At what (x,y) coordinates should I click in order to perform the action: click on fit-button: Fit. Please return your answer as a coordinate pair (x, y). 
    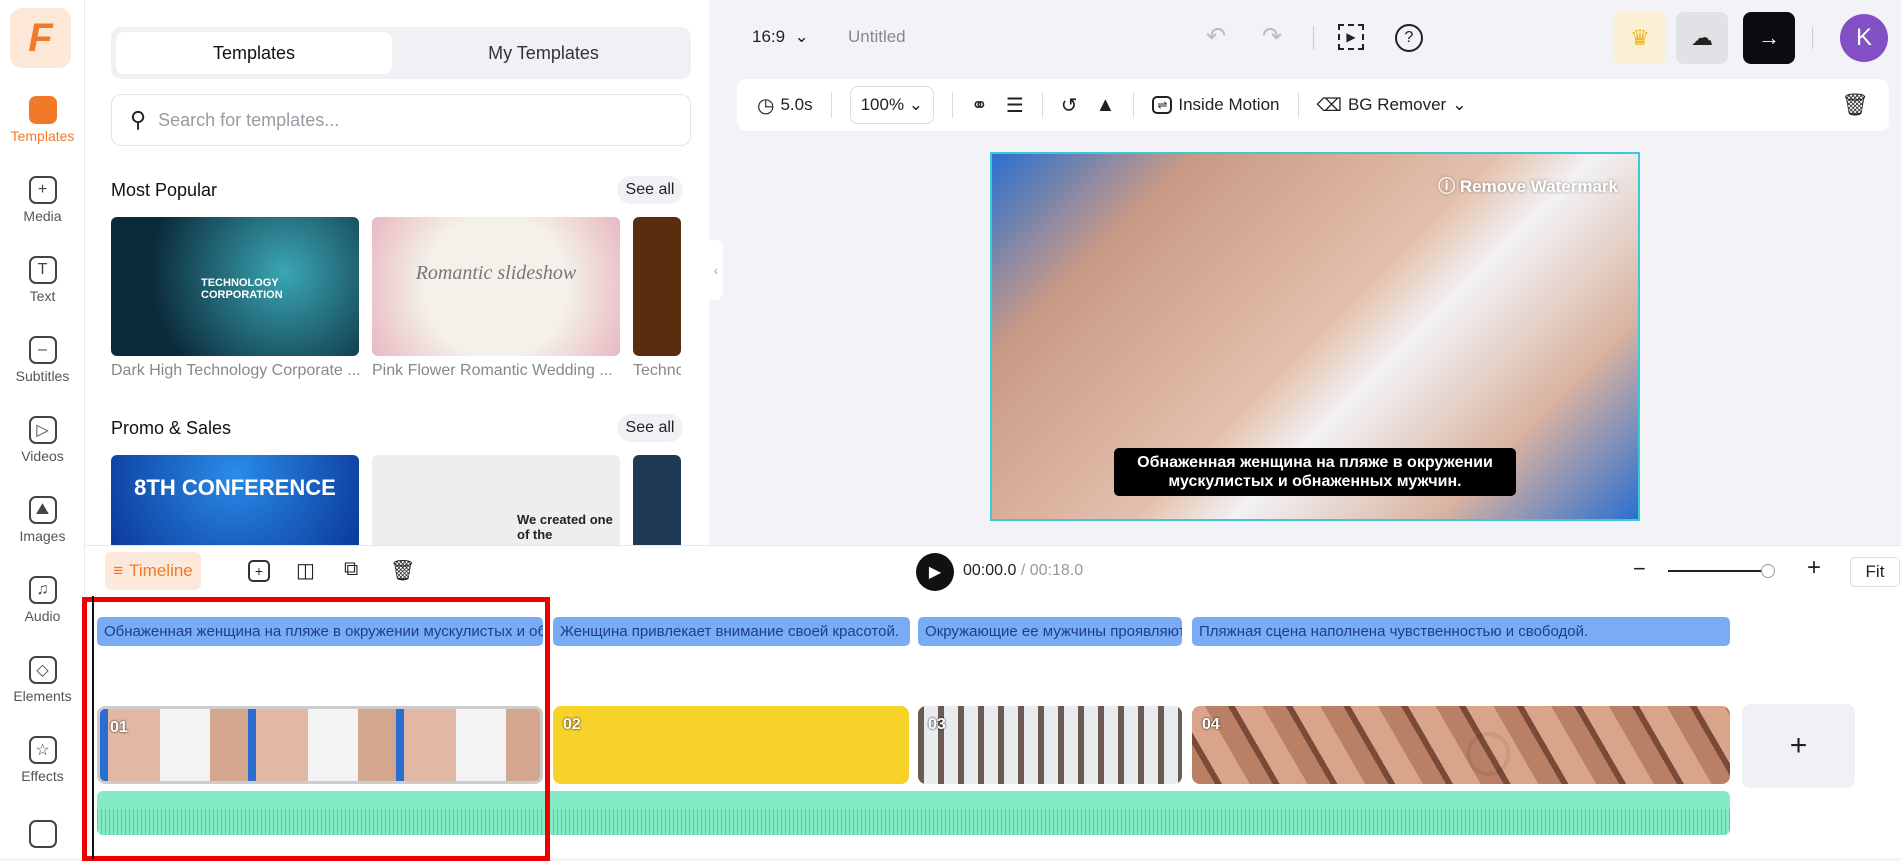
    Looking at the image, I should click on (1875, 572).